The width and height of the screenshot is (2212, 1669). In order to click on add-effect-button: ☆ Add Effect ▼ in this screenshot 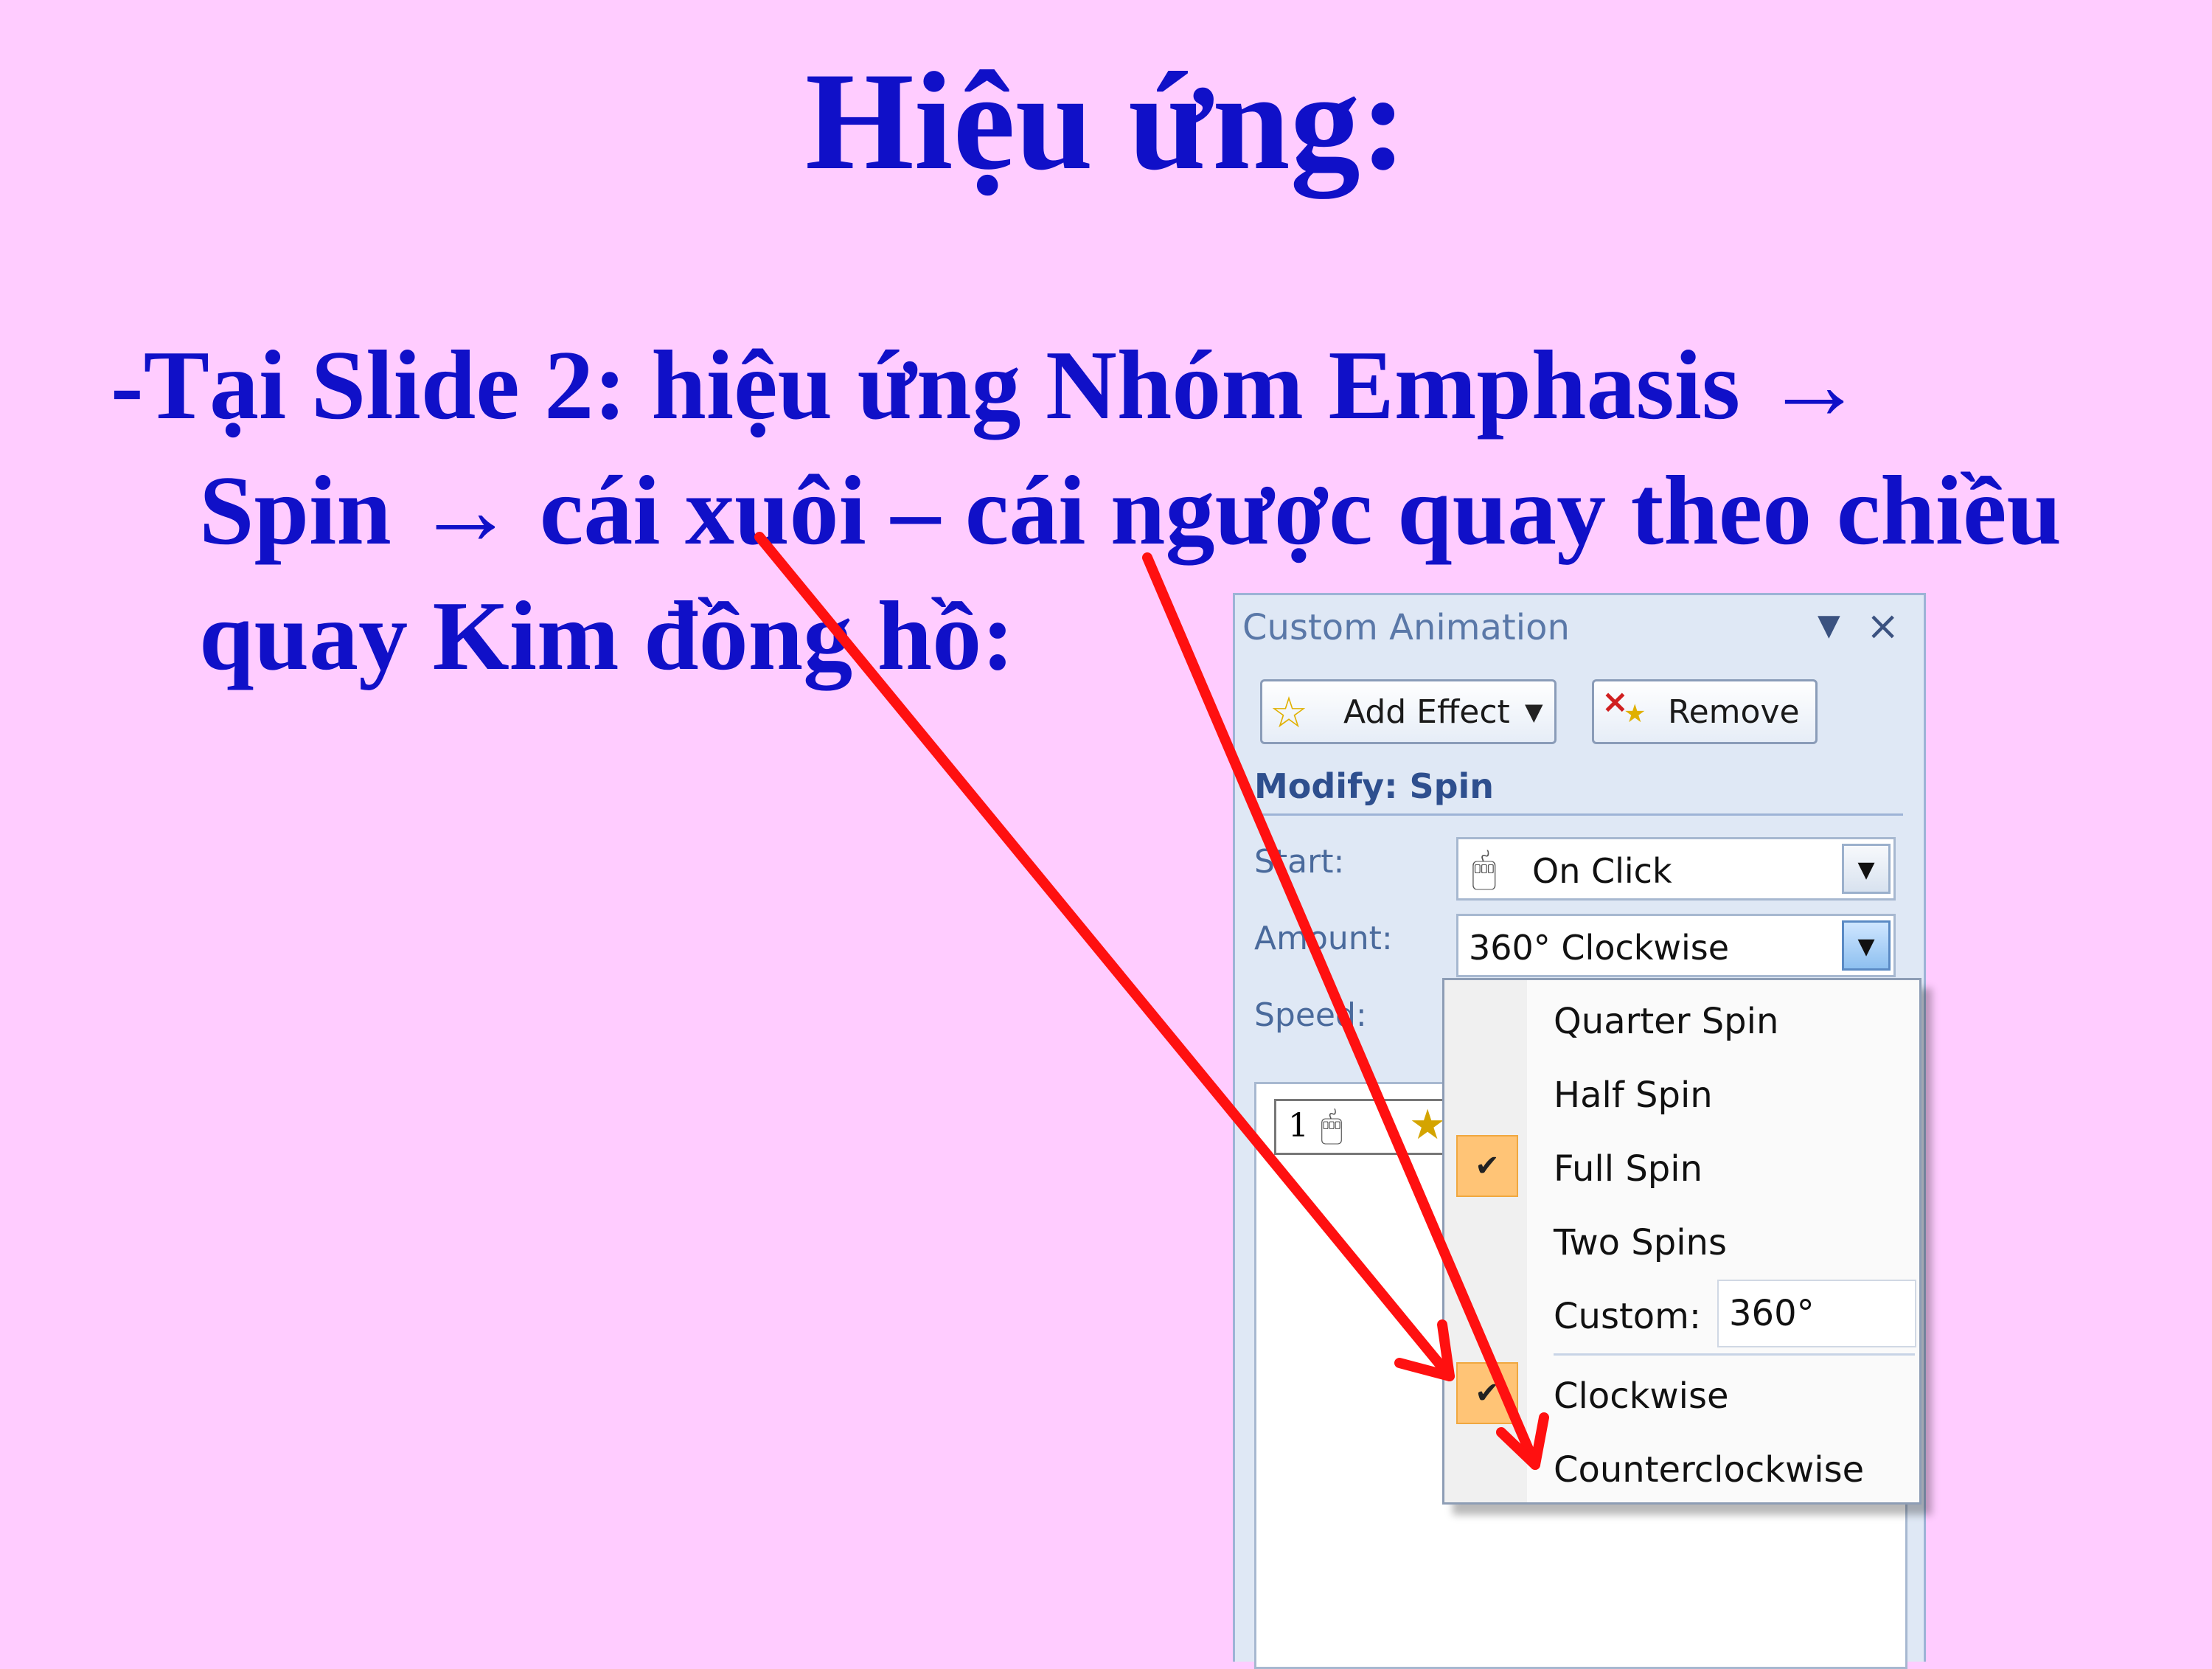, I will do `click(1408, 711)`.